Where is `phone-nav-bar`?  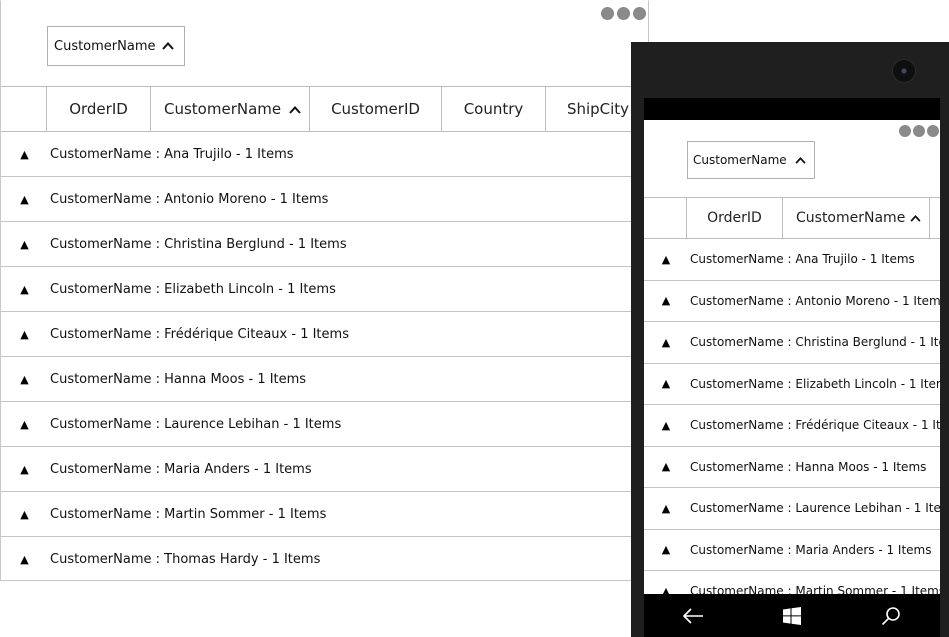 phone-nav-bar is located at coordinates (792, 615).